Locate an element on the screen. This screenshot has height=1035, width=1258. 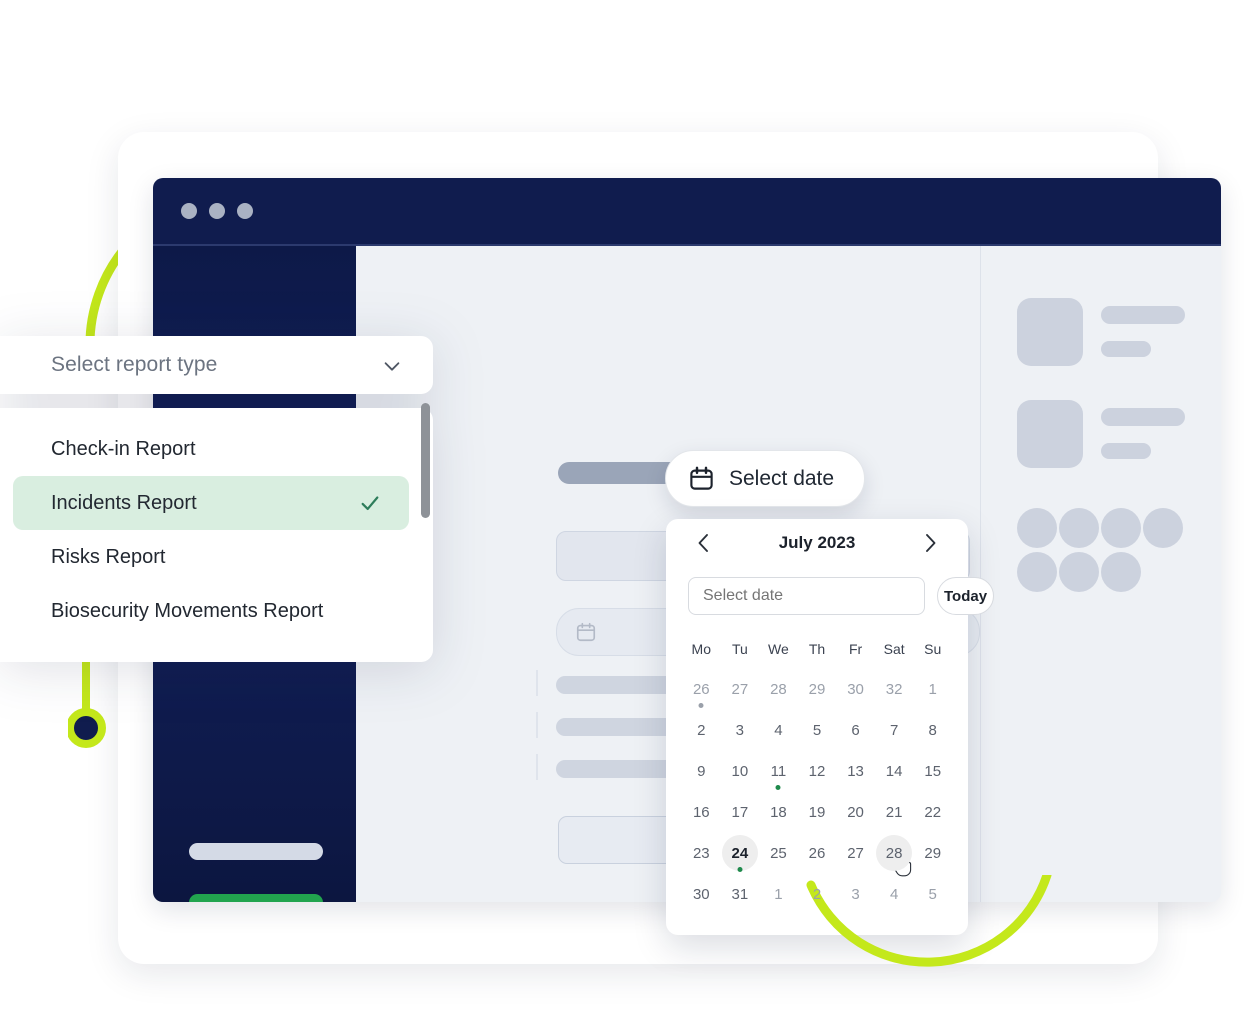
date-number: 30 is located at coordinates (701, 894).